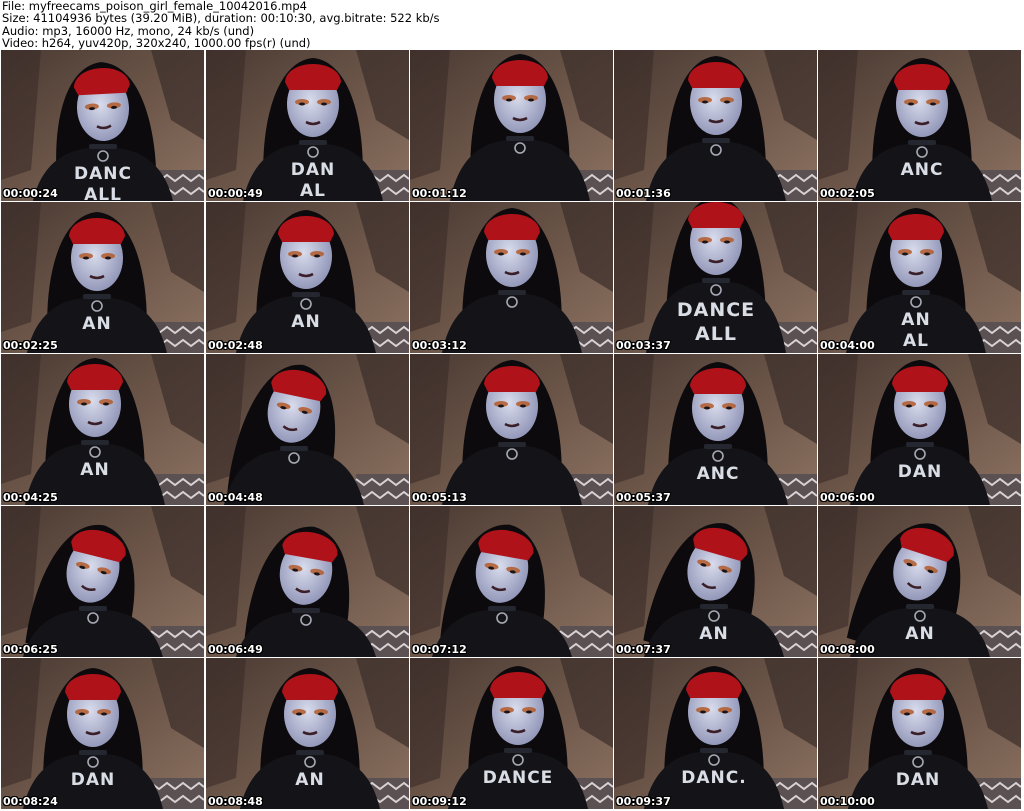  I want to click on frame-timestamp: 00:05:13, so click(439, 497).